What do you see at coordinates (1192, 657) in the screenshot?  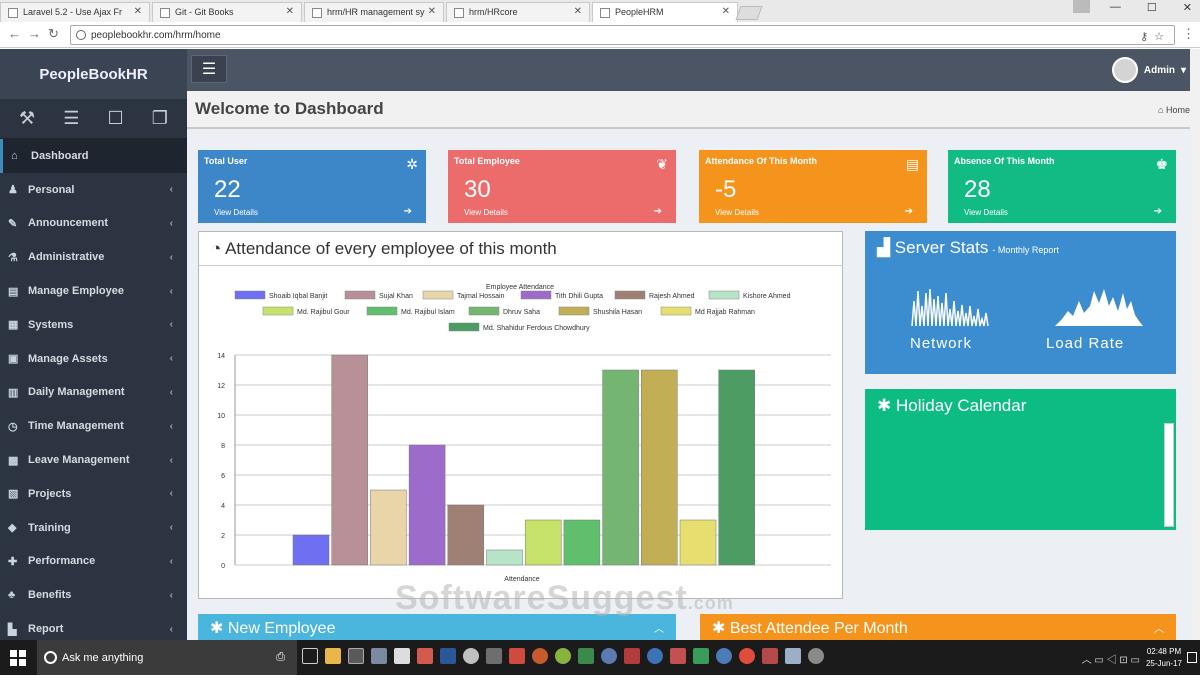 I see `notifications-icon` at bounding box center [1192, 657].